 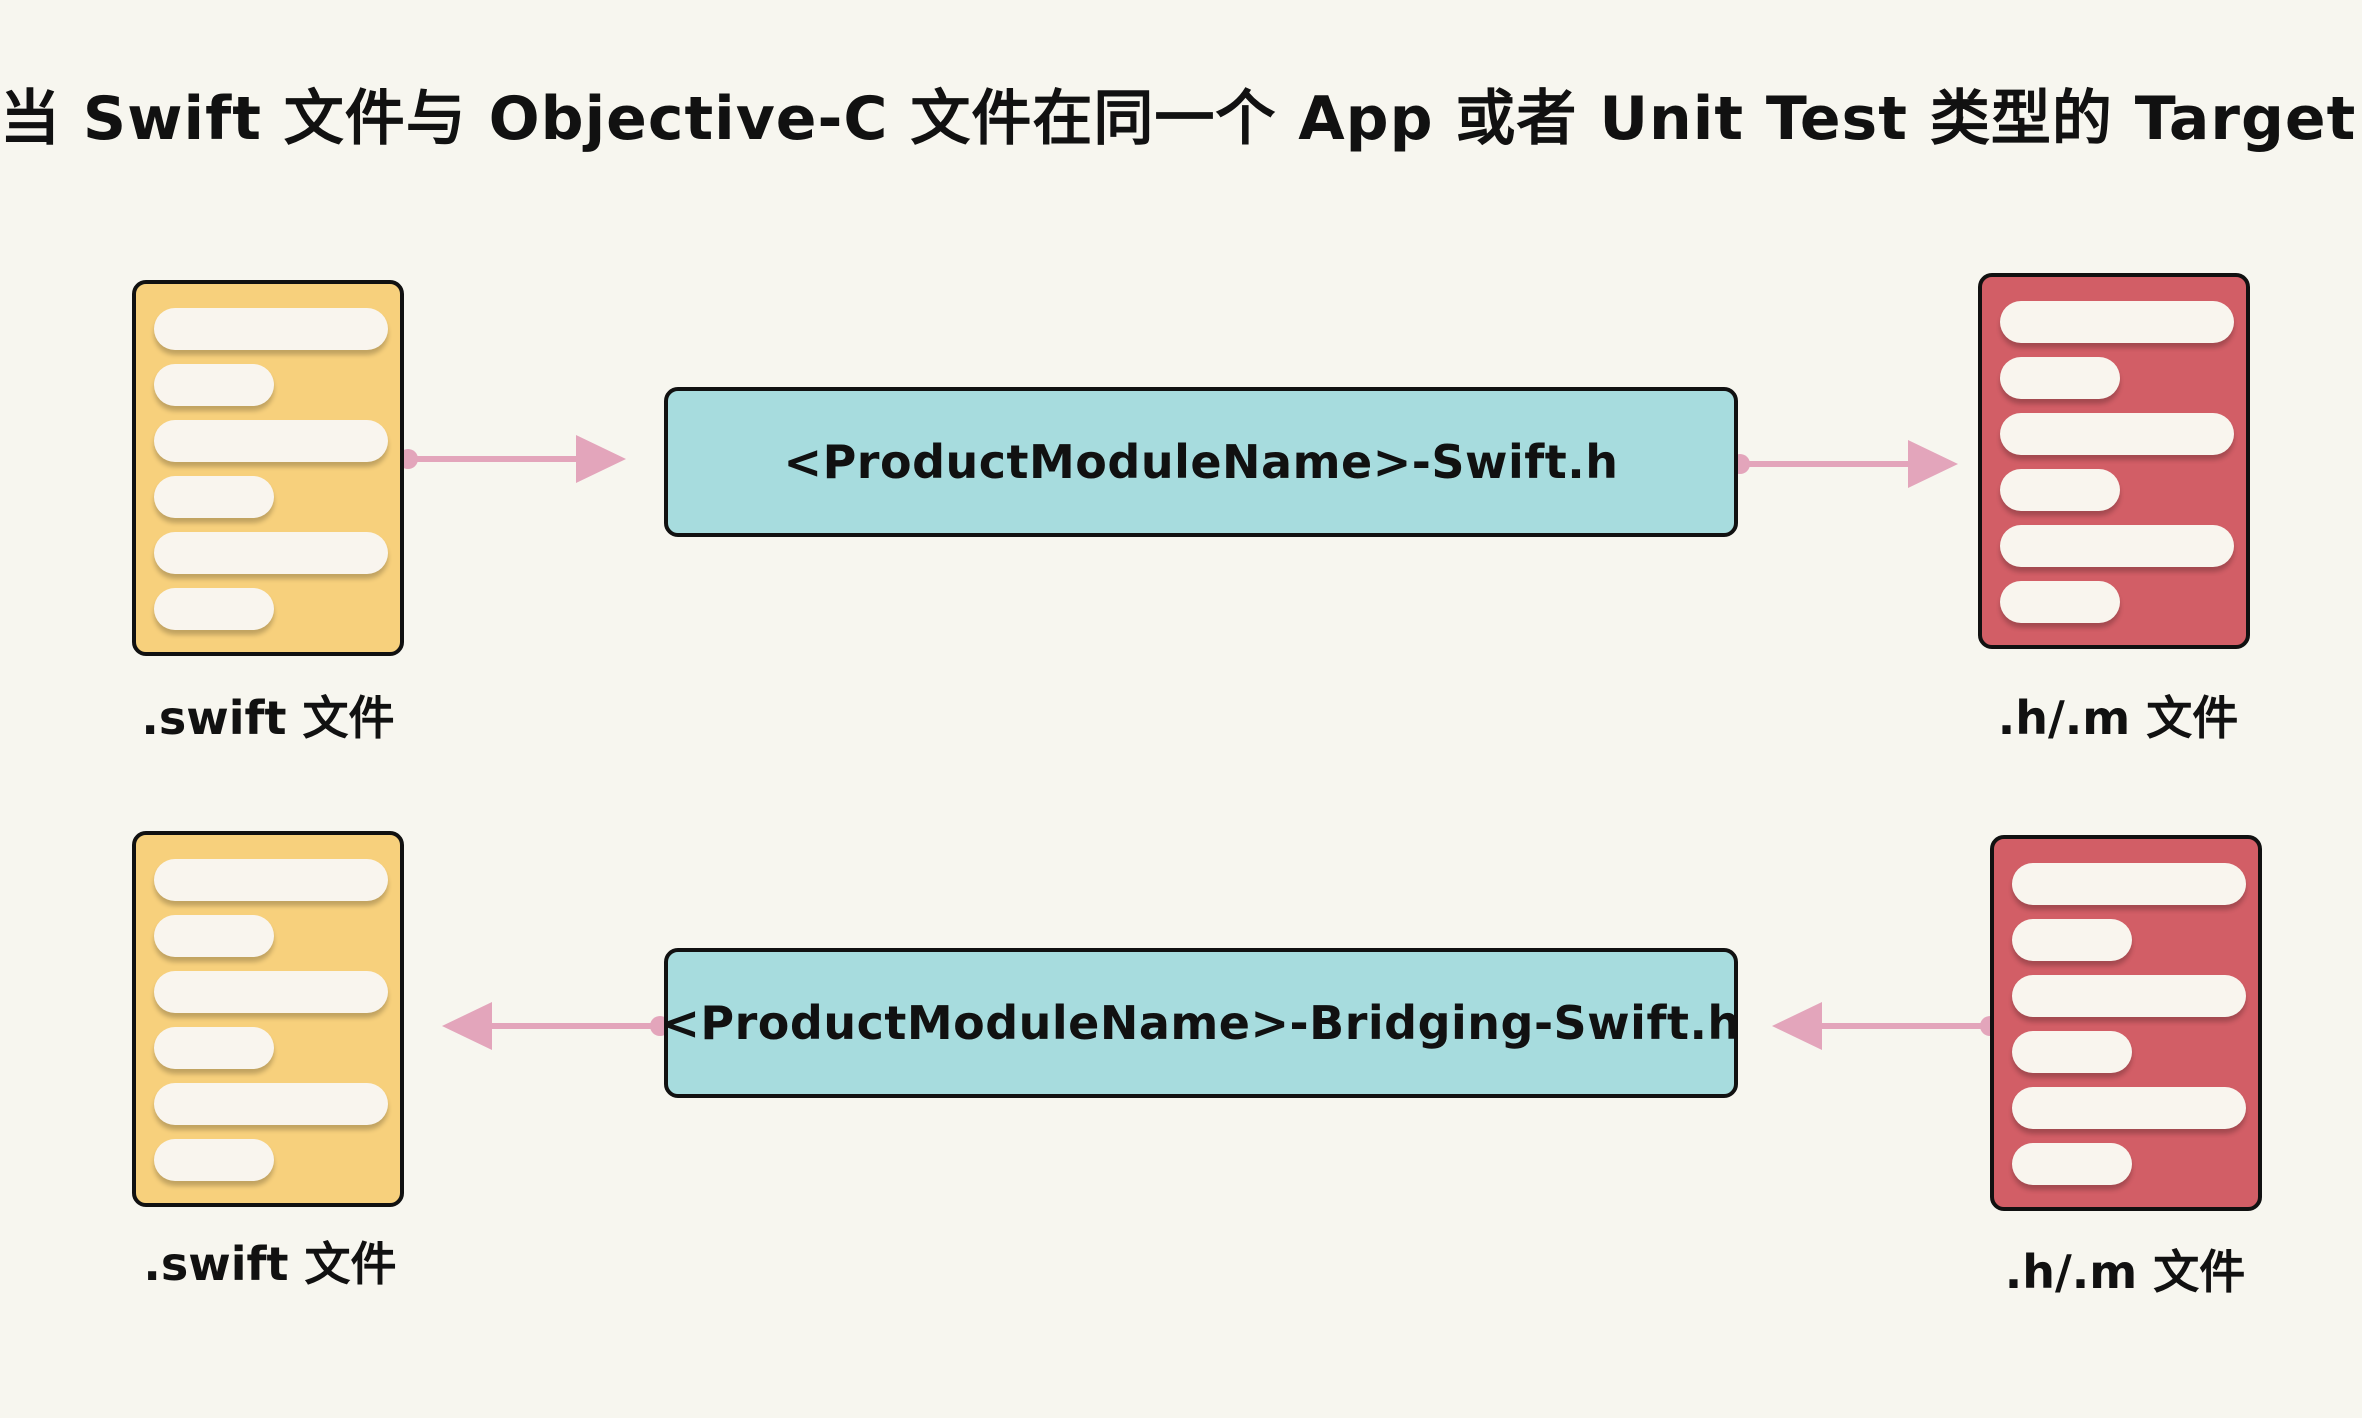 What do you see at coordinates (1886, 1026) in the screenshot?
I see `arrow-objc-to-bridging-header` at bounding box center [1886, 1026].